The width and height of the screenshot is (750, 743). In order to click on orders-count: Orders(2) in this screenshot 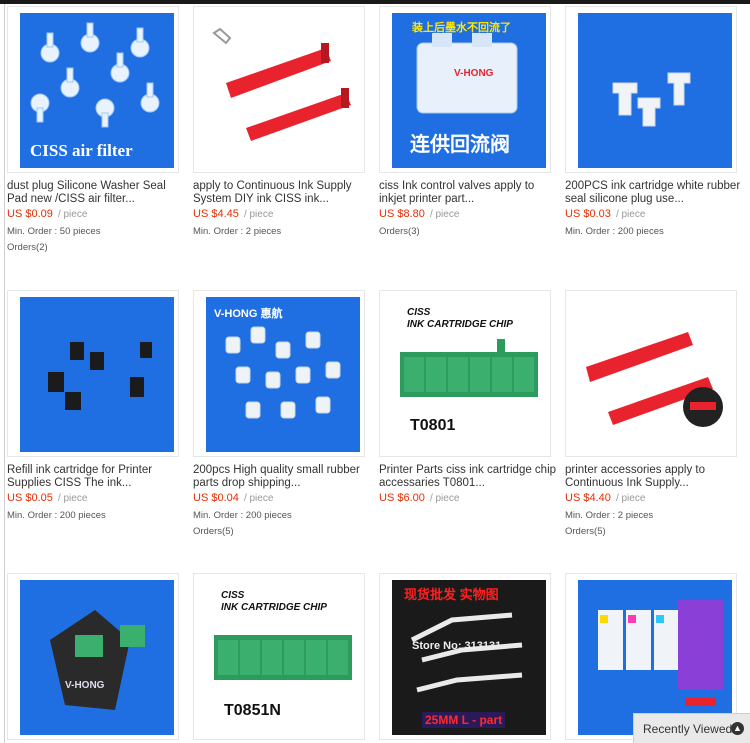, I will do `click(27, 247)`.